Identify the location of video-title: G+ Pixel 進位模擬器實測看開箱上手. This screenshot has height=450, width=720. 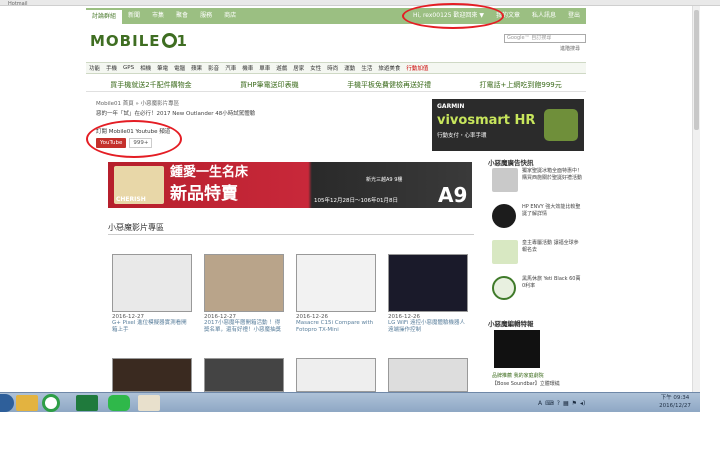
(152, 327).